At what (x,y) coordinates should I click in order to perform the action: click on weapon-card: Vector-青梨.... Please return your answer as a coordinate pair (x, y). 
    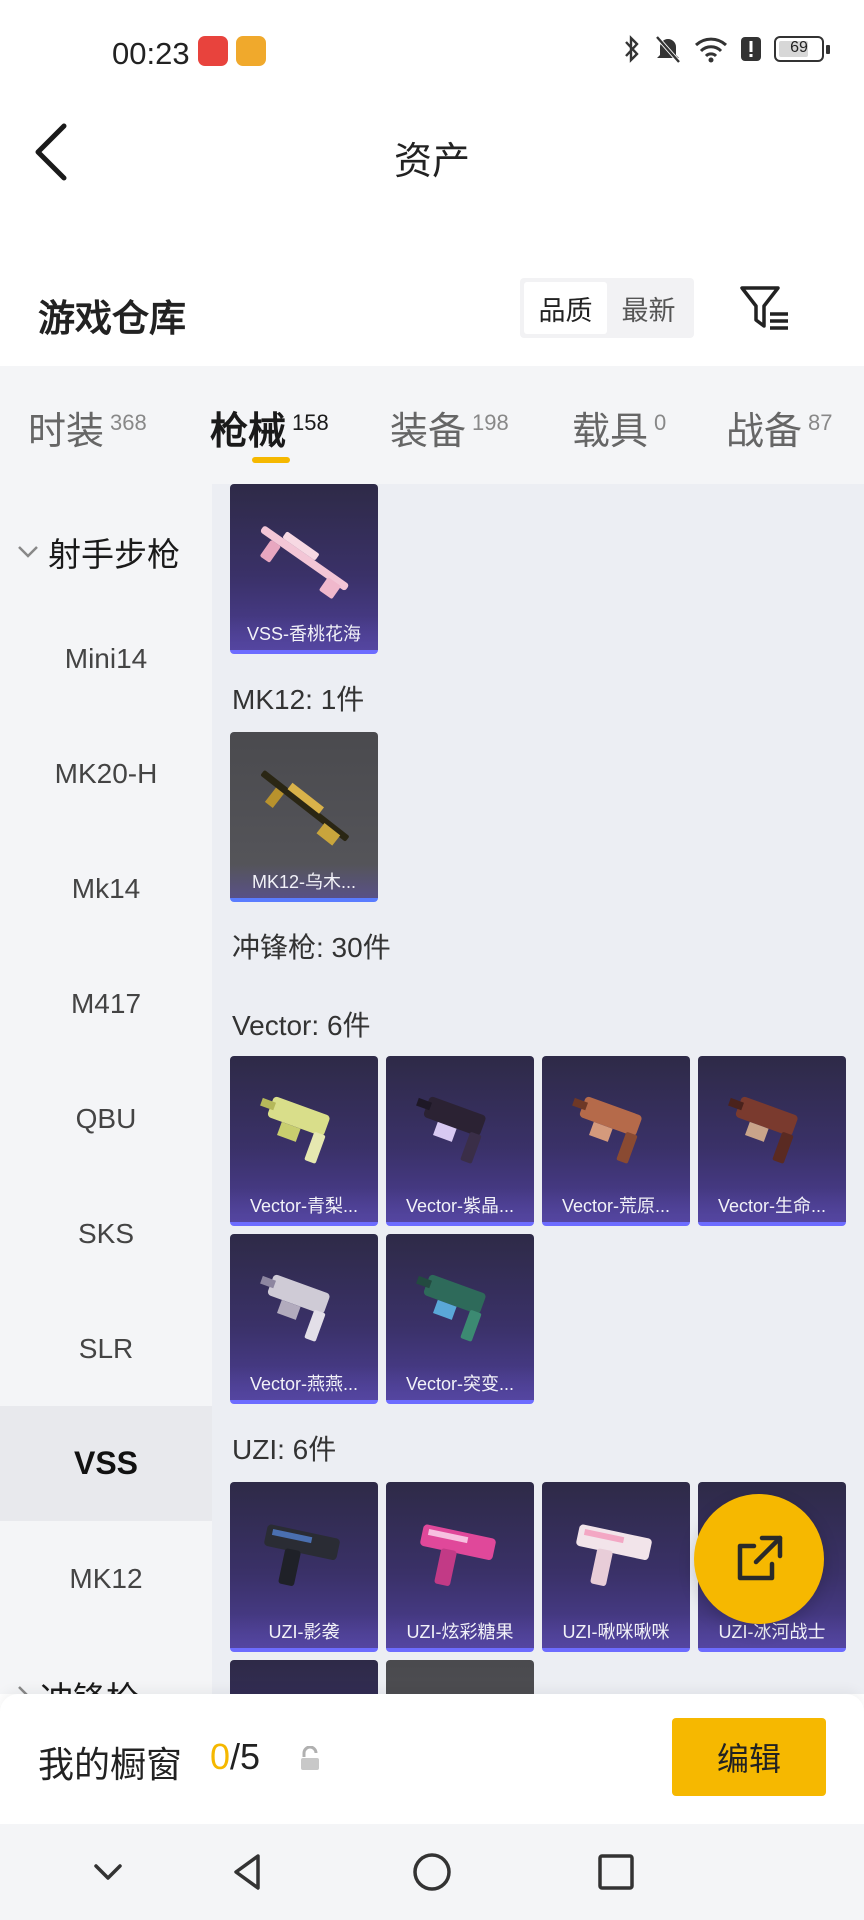
    Looking at the image, I should click on (304, 1141).